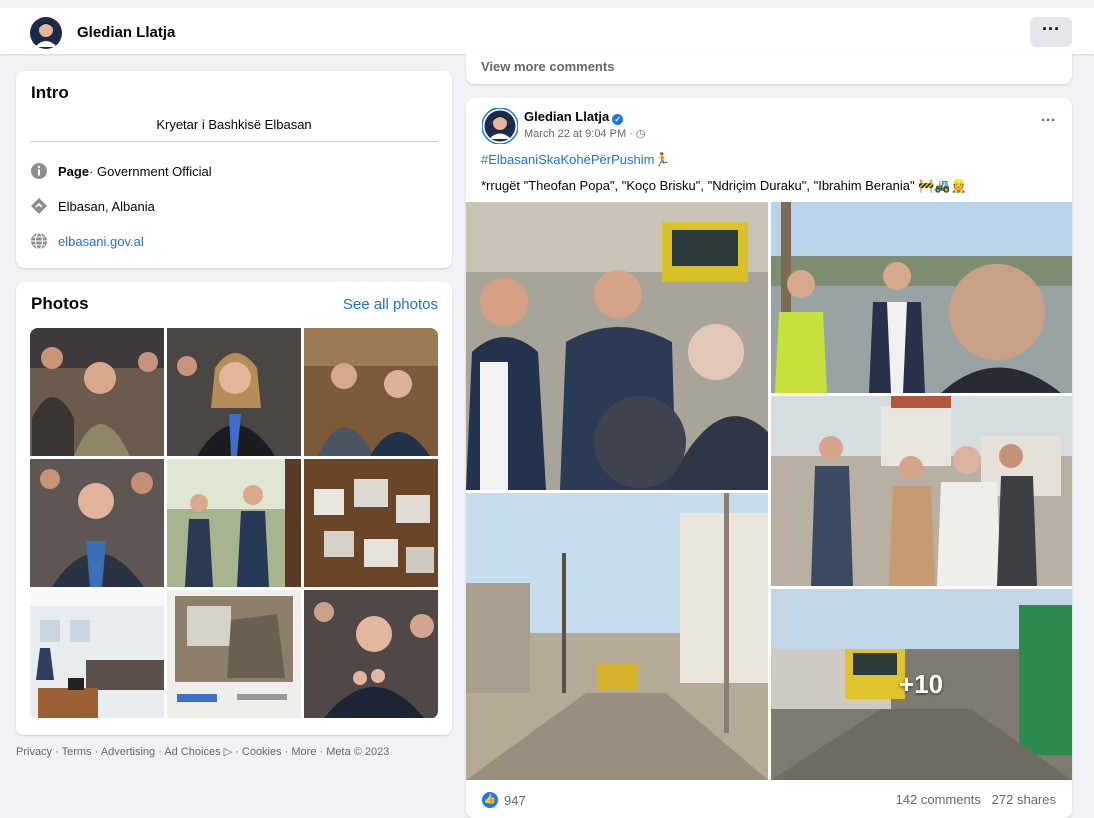 The width and height of the screenshot is (1094, 818). Describe the element at coordinates (584, 133) in the screenshot. I see `post-timestamp: March 22 at 9:04 PM · ◷` at that location.